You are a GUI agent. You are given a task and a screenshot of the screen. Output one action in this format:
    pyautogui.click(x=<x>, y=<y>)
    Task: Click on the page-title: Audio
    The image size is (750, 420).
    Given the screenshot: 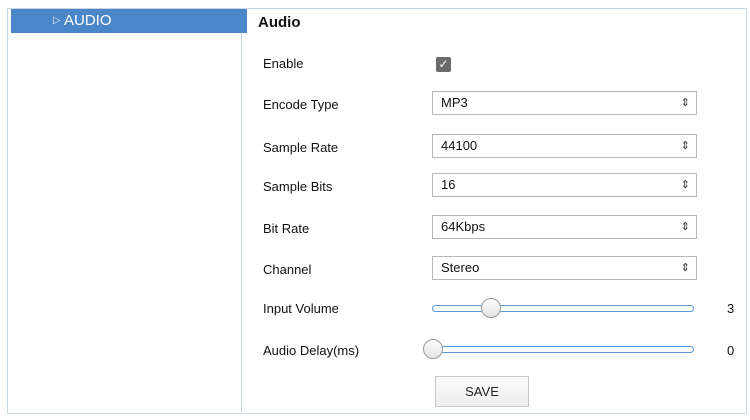 What is the action you would take?
    pyautogui.click(x=279, y=22)
    